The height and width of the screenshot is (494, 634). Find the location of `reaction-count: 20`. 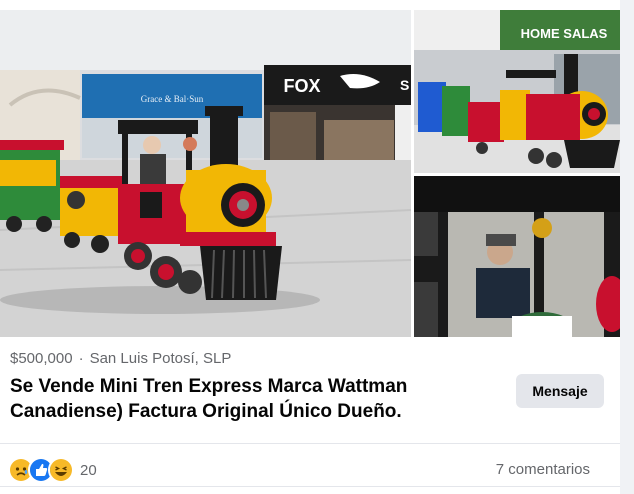

reaction-count: 20 is located at coordinates (88, 470).